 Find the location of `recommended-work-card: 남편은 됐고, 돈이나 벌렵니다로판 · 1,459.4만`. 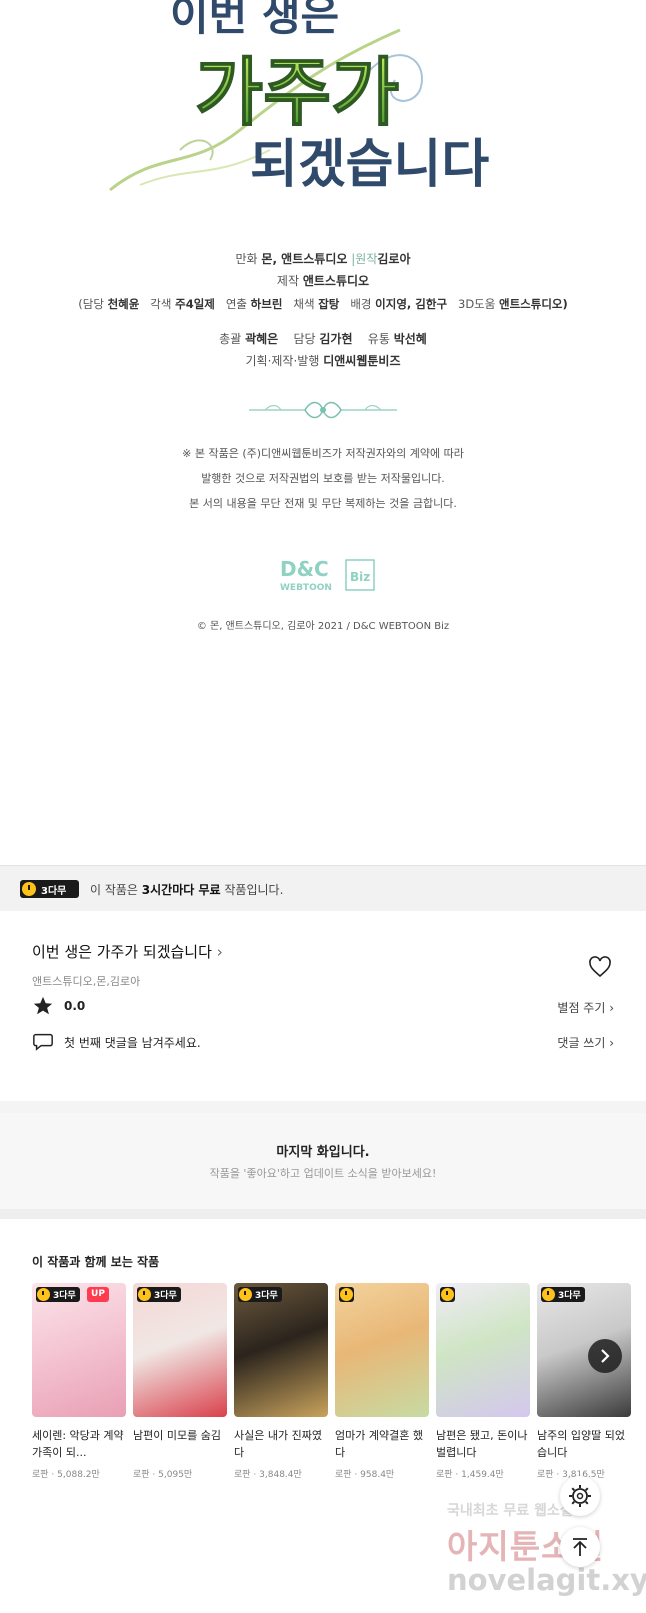

recommended-work-card: 남편은 됐고, 돈이나 벌렵니다로판 · 1,459.4만 is located at coordinates (483, 1381).